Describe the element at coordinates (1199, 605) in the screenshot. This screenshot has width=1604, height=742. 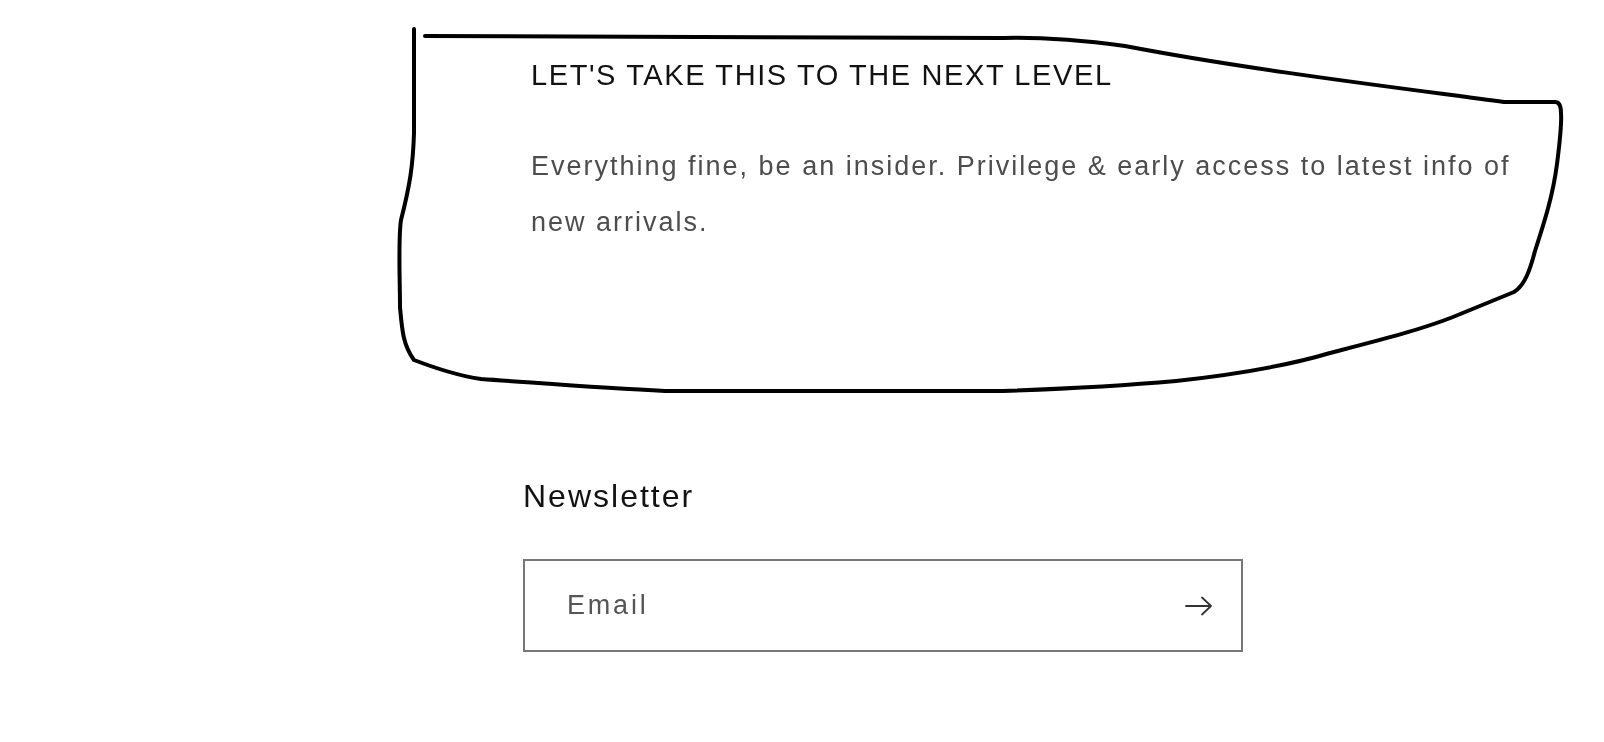
I see `arrow-right-icon` at that location.